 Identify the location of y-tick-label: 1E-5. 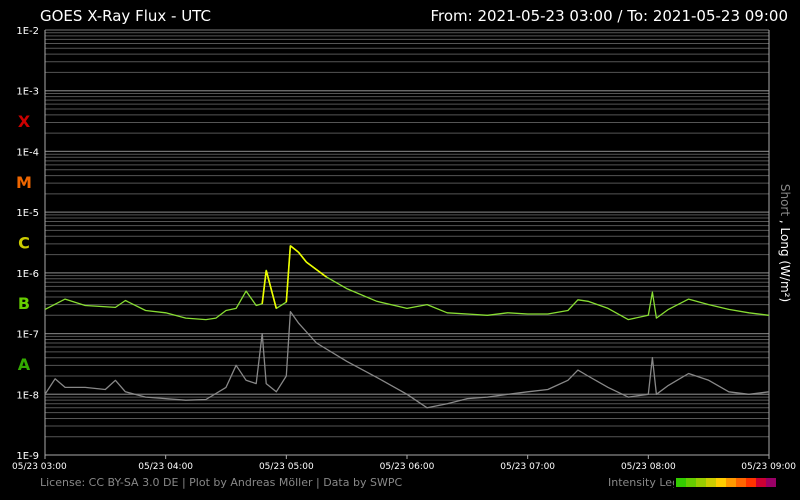
(27, 213).